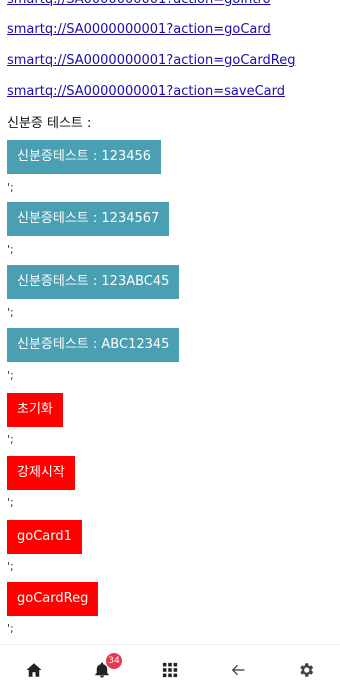  Describe the element at coordinates (93, 282) in the screenshot. I see `id-test-button-123abc45: 신분증테스트 : 123ABC45` at that location.